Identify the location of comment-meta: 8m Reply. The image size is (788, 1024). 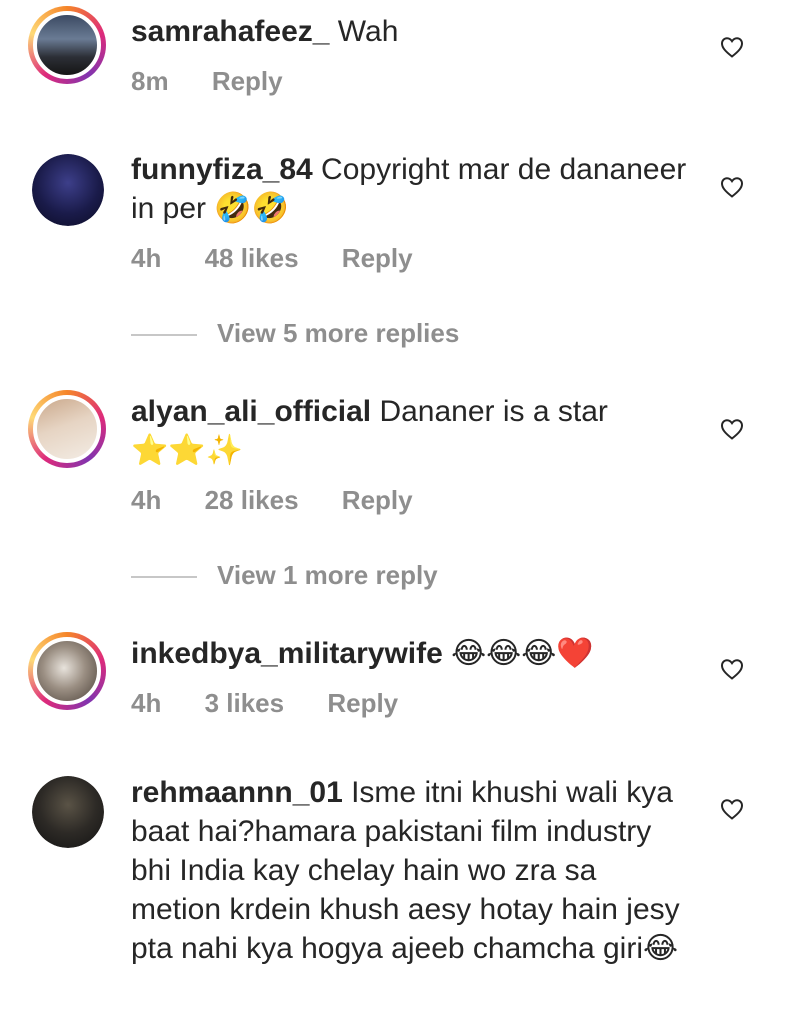
(225, 81).